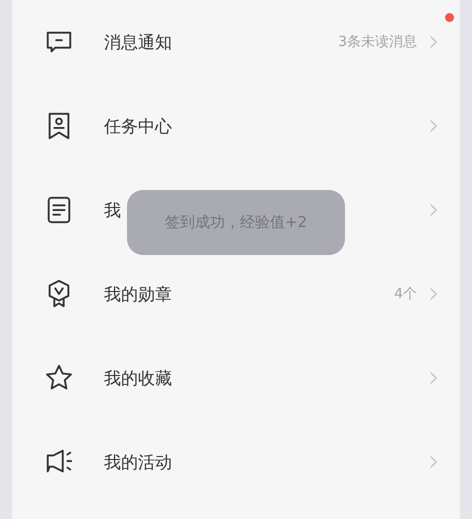  Describe the element at coordinates (138, 463) in the screenshot. I see `menu-label: 我的活动` at that location.